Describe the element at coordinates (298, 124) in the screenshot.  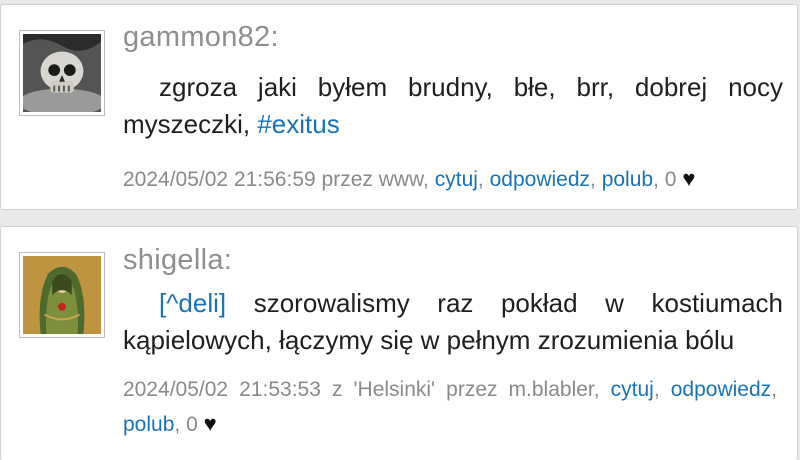
I see `hashtag-link: #exitus` at that location.